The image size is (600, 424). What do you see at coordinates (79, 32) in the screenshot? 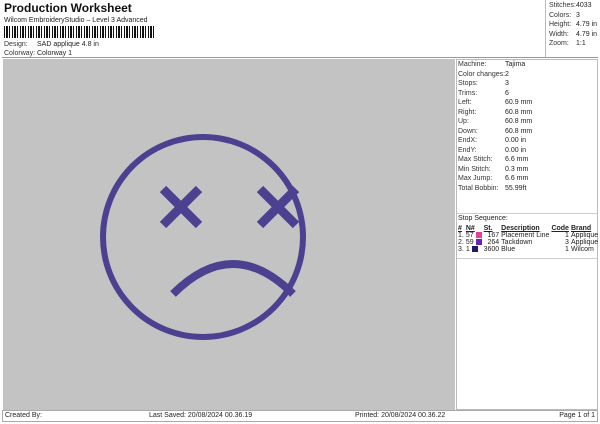
I see `barcode` at bounding box center [79, 32].